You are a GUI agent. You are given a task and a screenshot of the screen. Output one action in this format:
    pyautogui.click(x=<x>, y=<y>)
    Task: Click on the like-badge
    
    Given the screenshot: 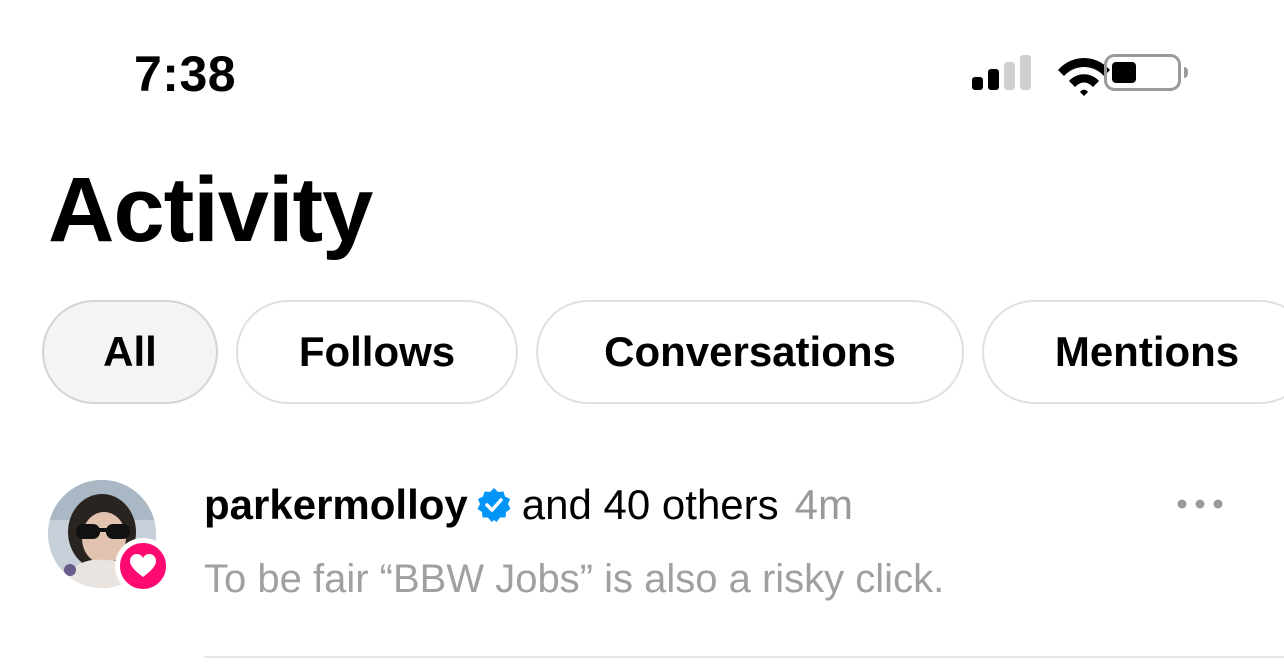 What is the action you would take?
    pyautogui.click(x=143, y=566)
    